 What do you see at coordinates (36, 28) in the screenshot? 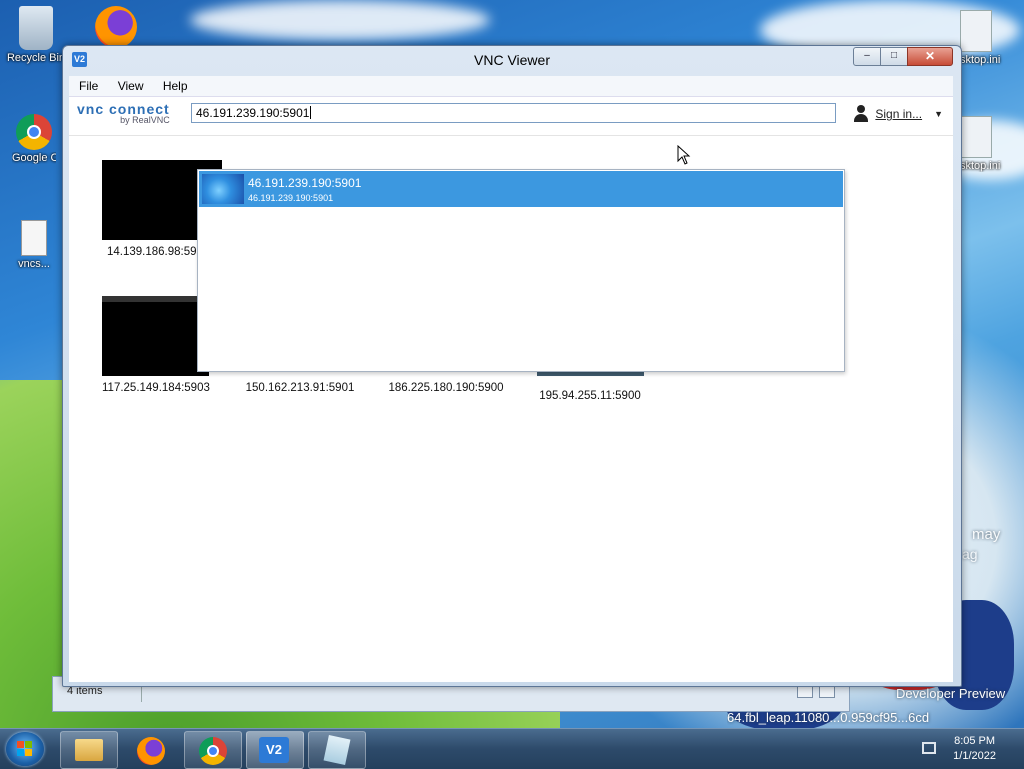
I see `recycle-bin-icon` at bounding box center [36, 28].